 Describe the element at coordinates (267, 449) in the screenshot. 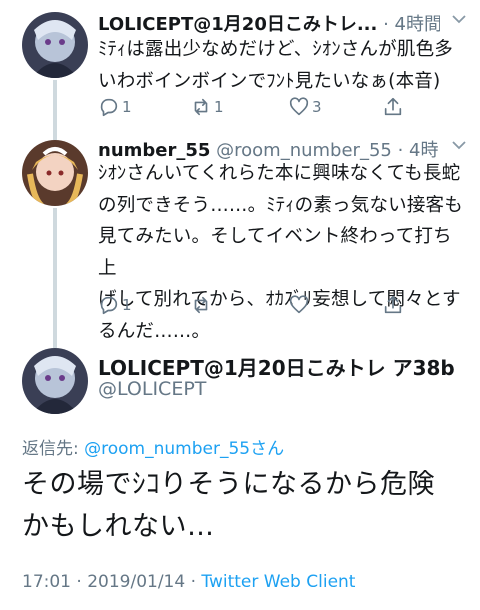

I see `reply-to-suffix: さん` at that location.